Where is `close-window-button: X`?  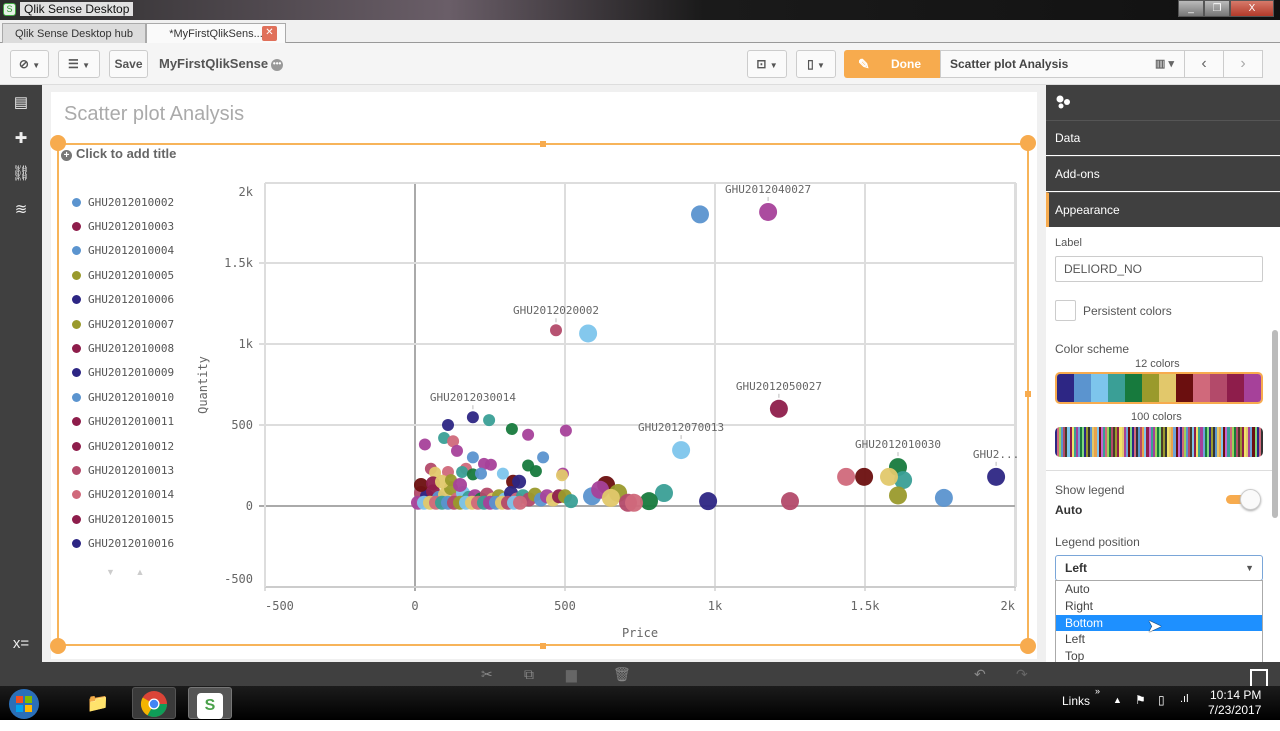
close-window-button: X is located at coordinates (1252, 8).